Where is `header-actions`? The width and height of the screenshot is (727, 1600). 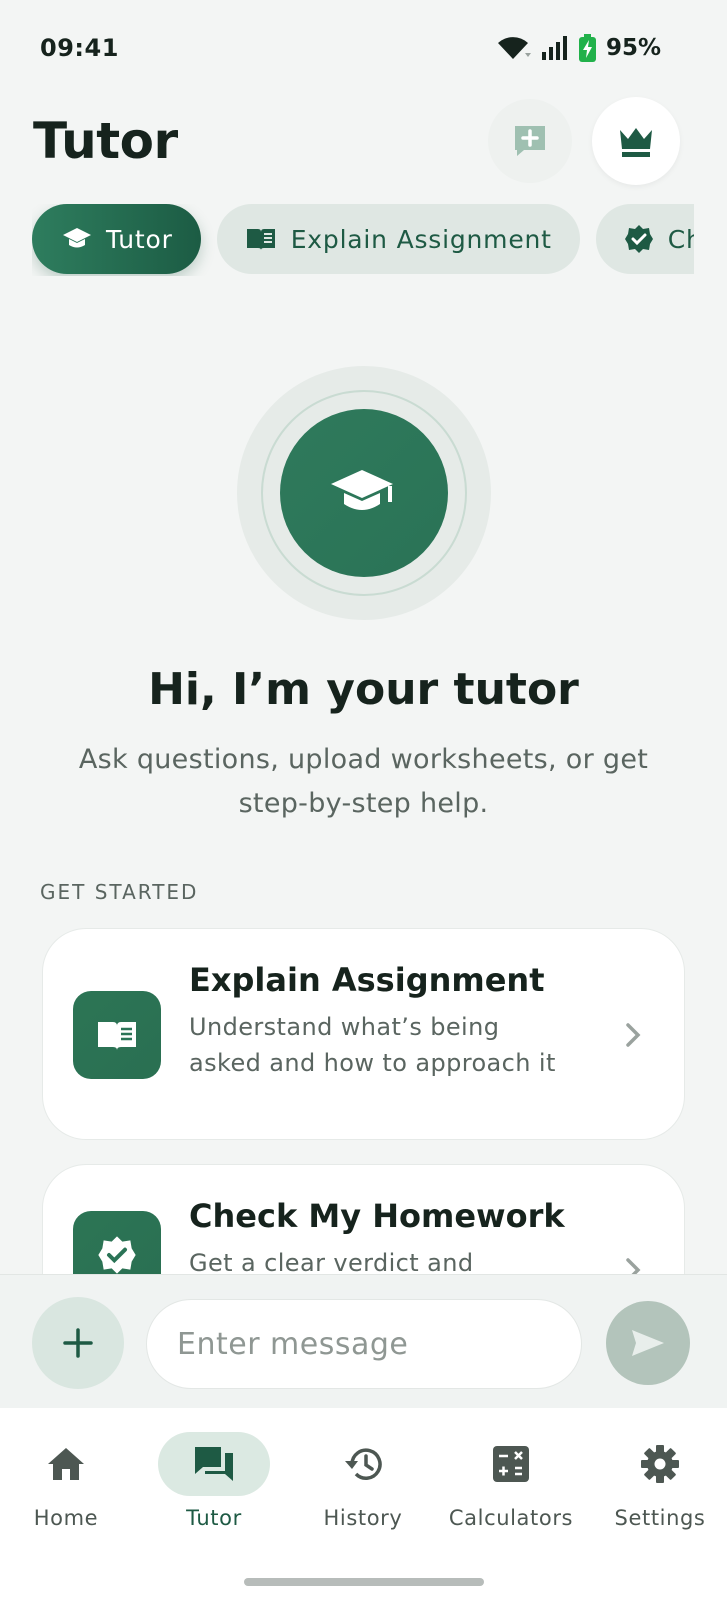 header-actions is located at coordinates (584, 141).